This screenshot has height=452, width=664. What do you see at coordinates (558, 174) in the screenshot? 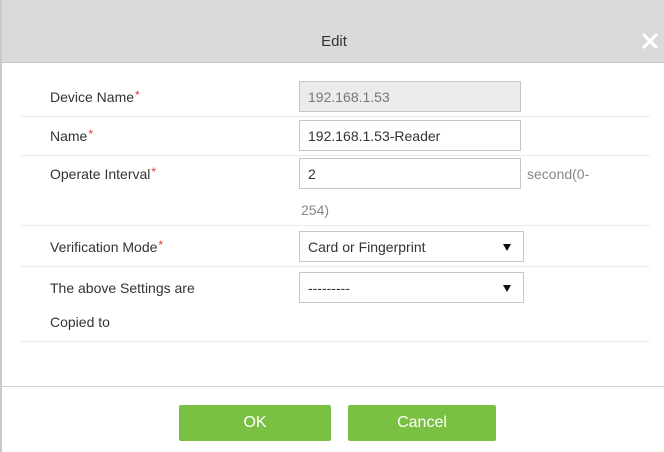
I see `interval-unit-hint: second(0-` at bounding box center [558, 174].